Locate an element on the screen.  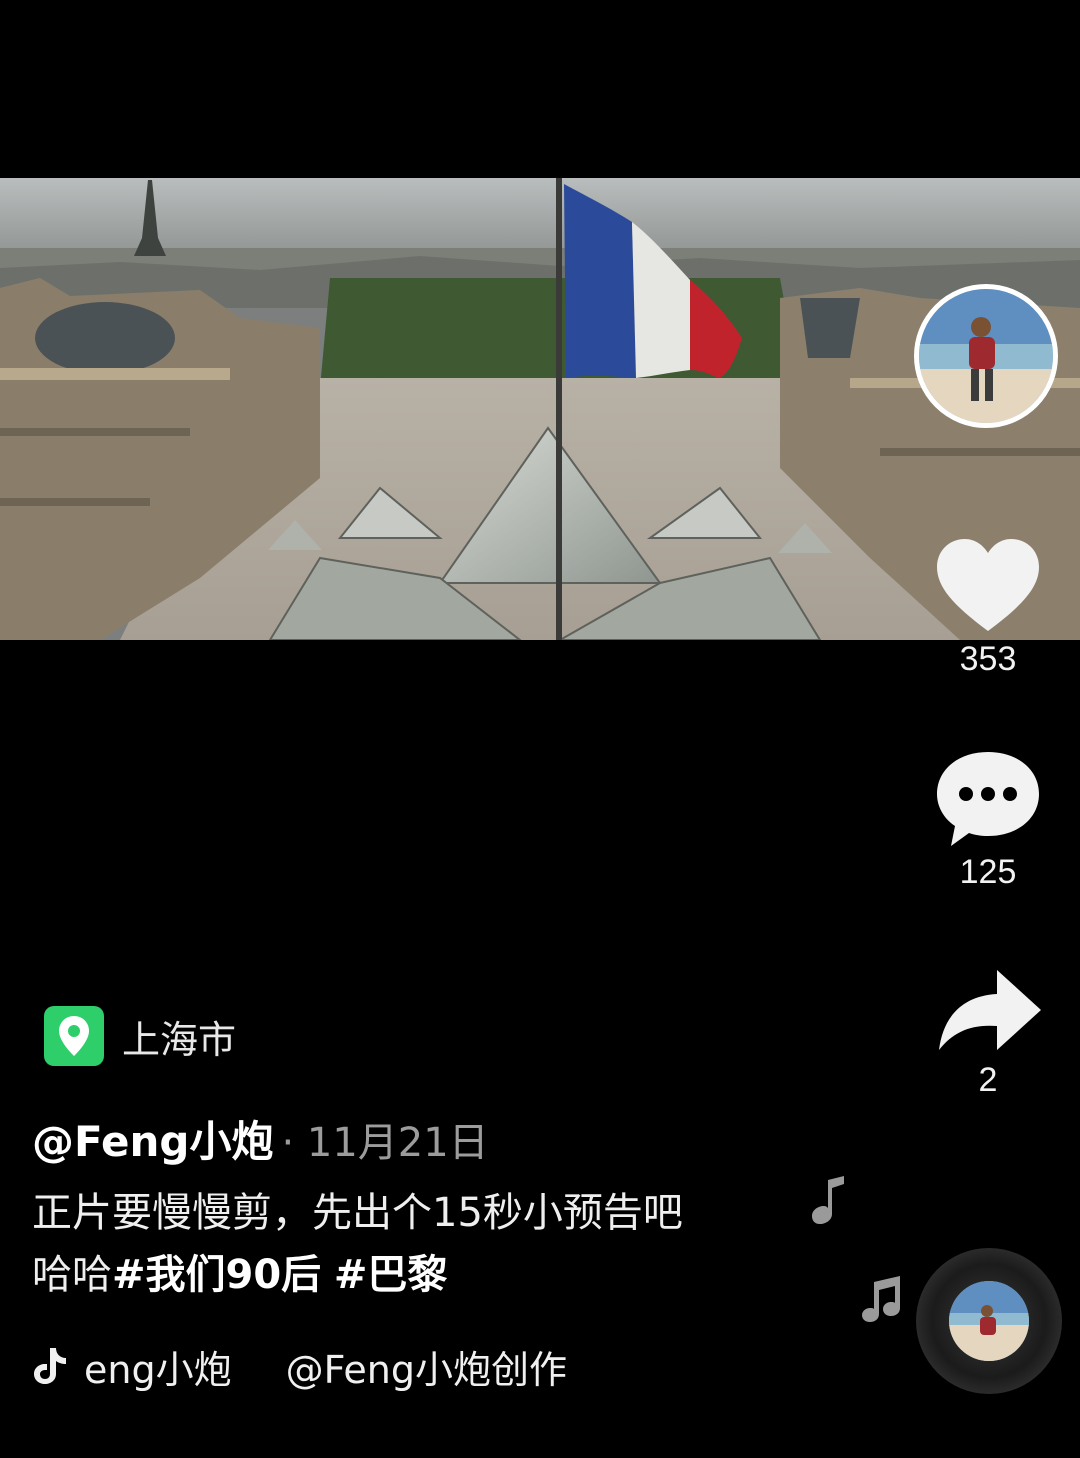
like-button: 353 is located at coordinates (988, 607).